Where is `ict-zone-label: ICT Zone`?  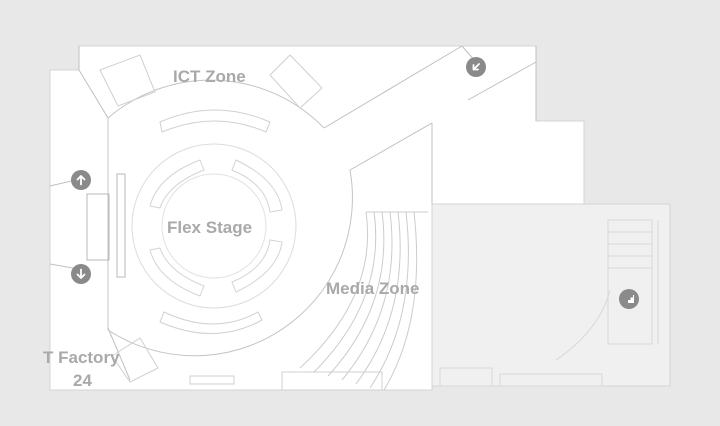 ict-zone-label: ICT Zone is located at coordinates (209, 76).